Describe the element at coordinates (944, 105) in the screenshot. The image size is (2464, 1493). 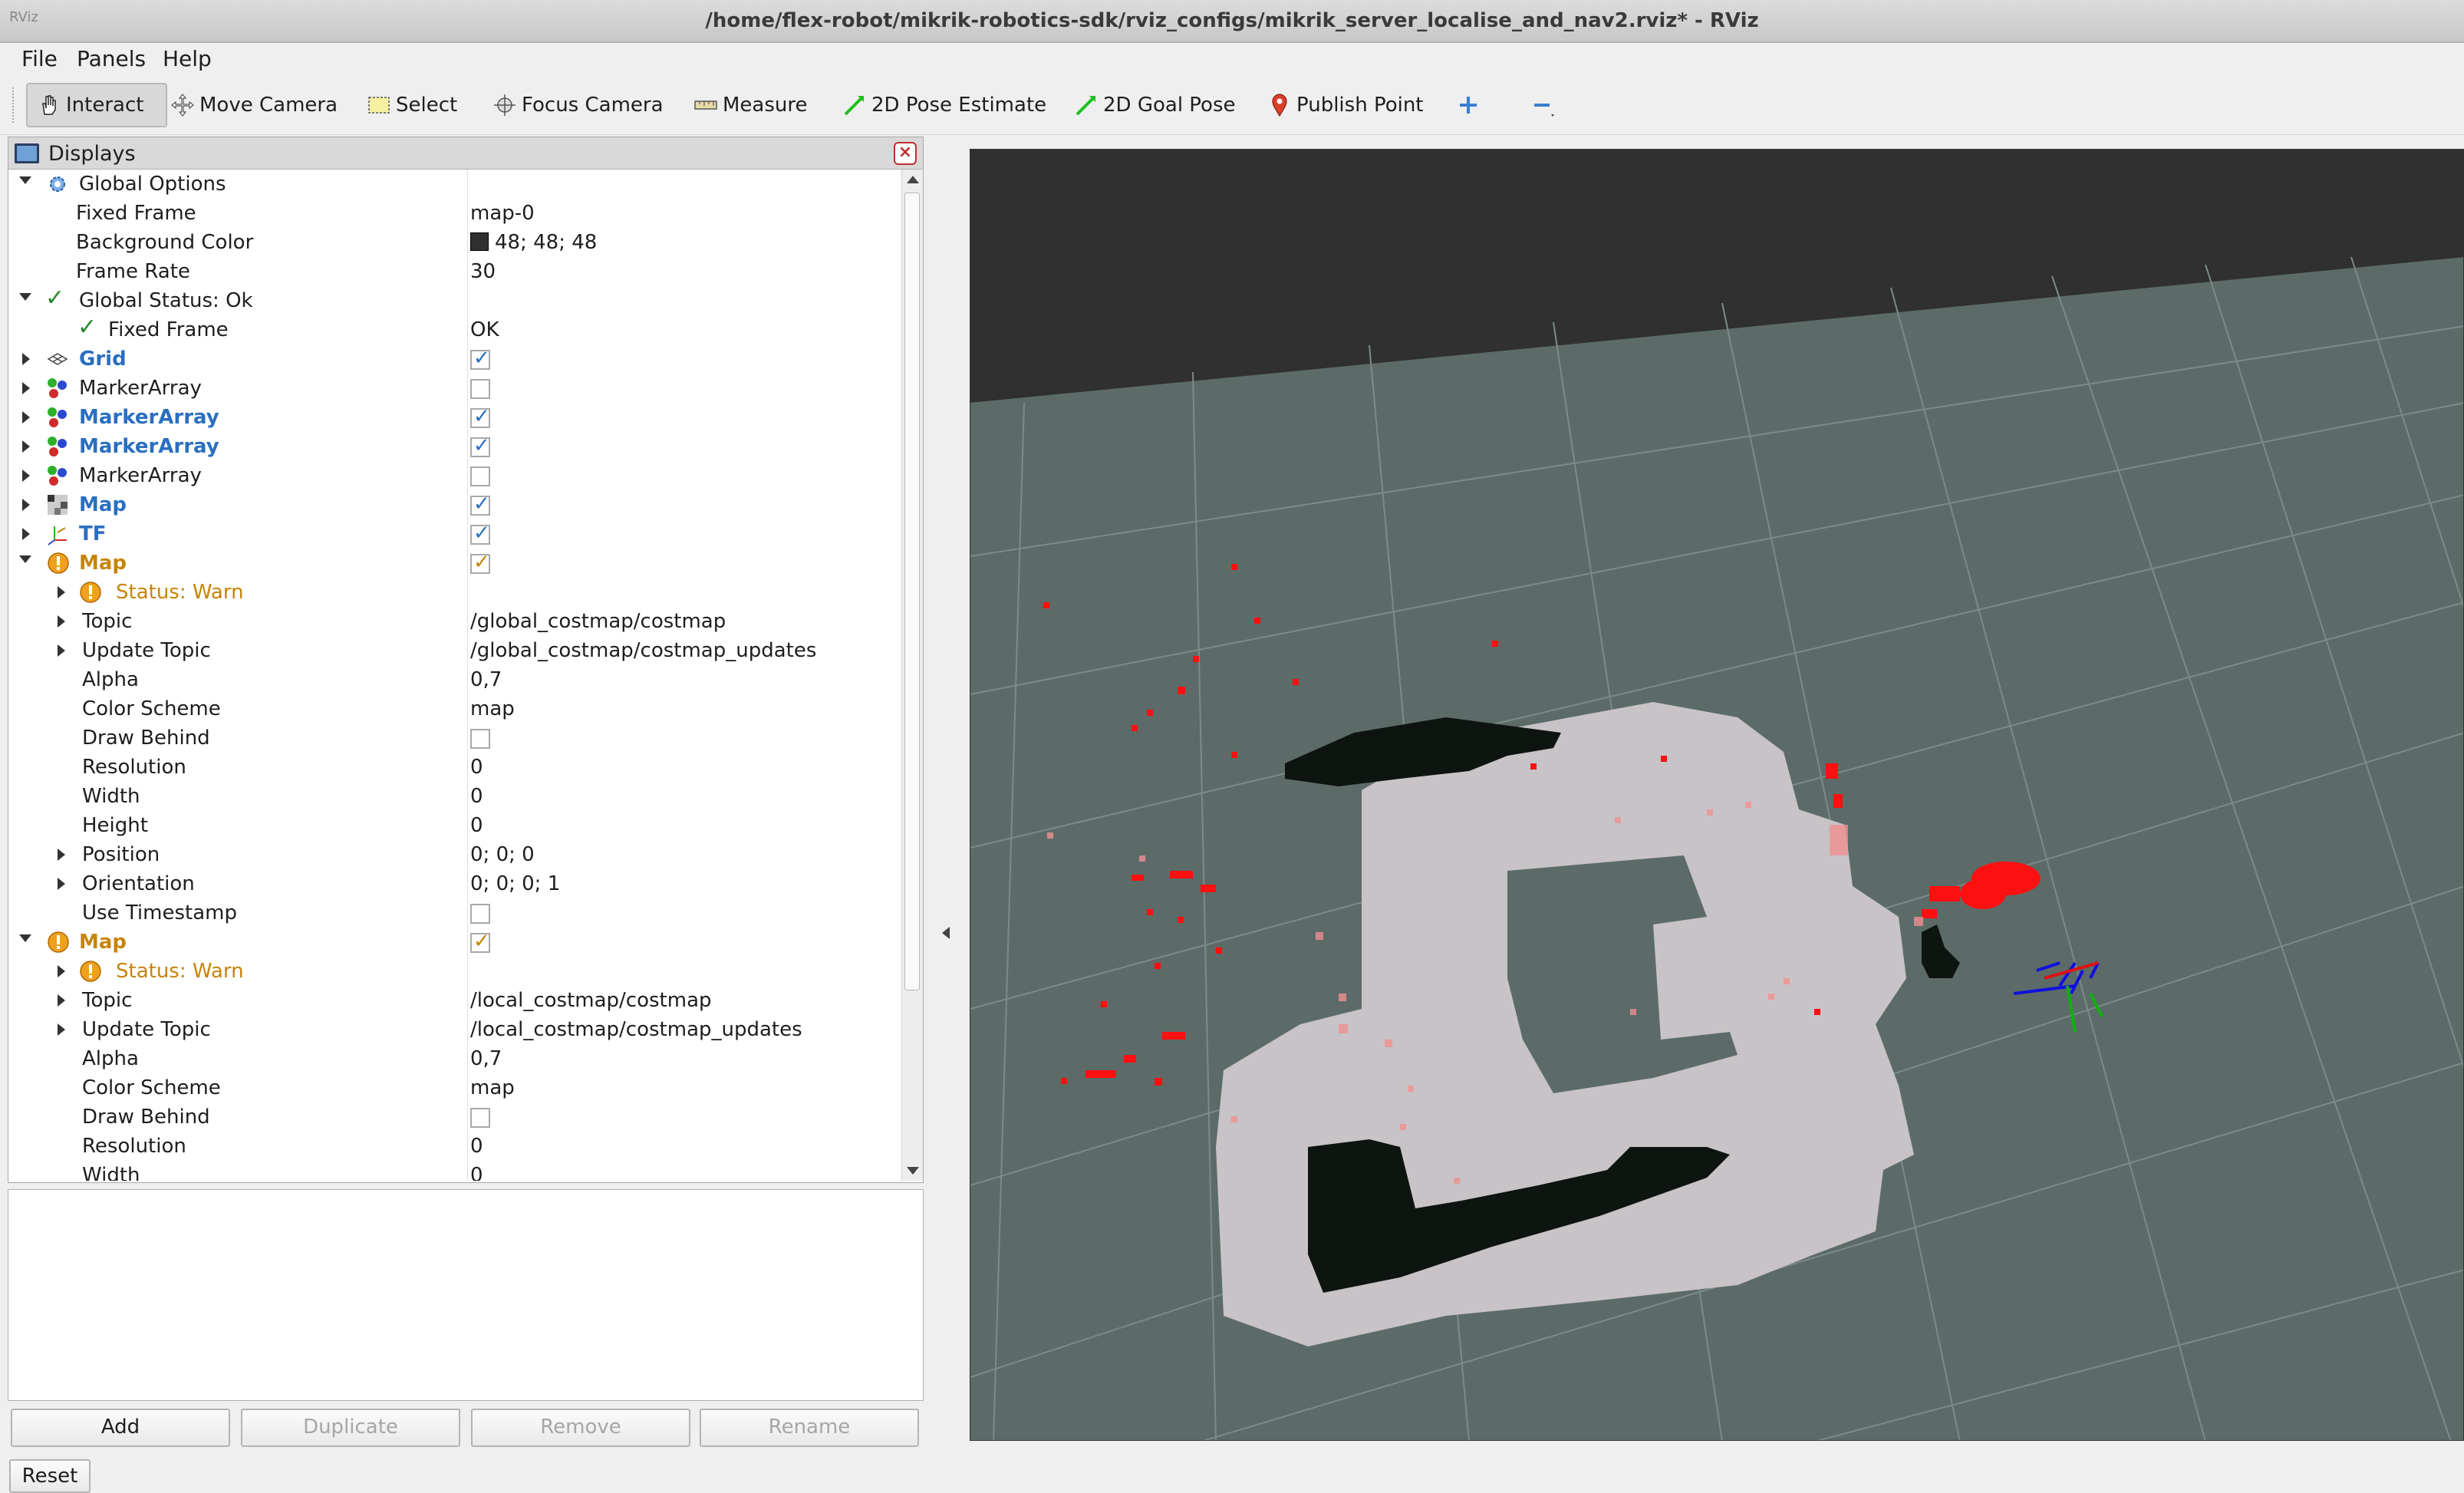
I see `tool-2d-pose-estimate: 2D Pose Estimate` at that location.